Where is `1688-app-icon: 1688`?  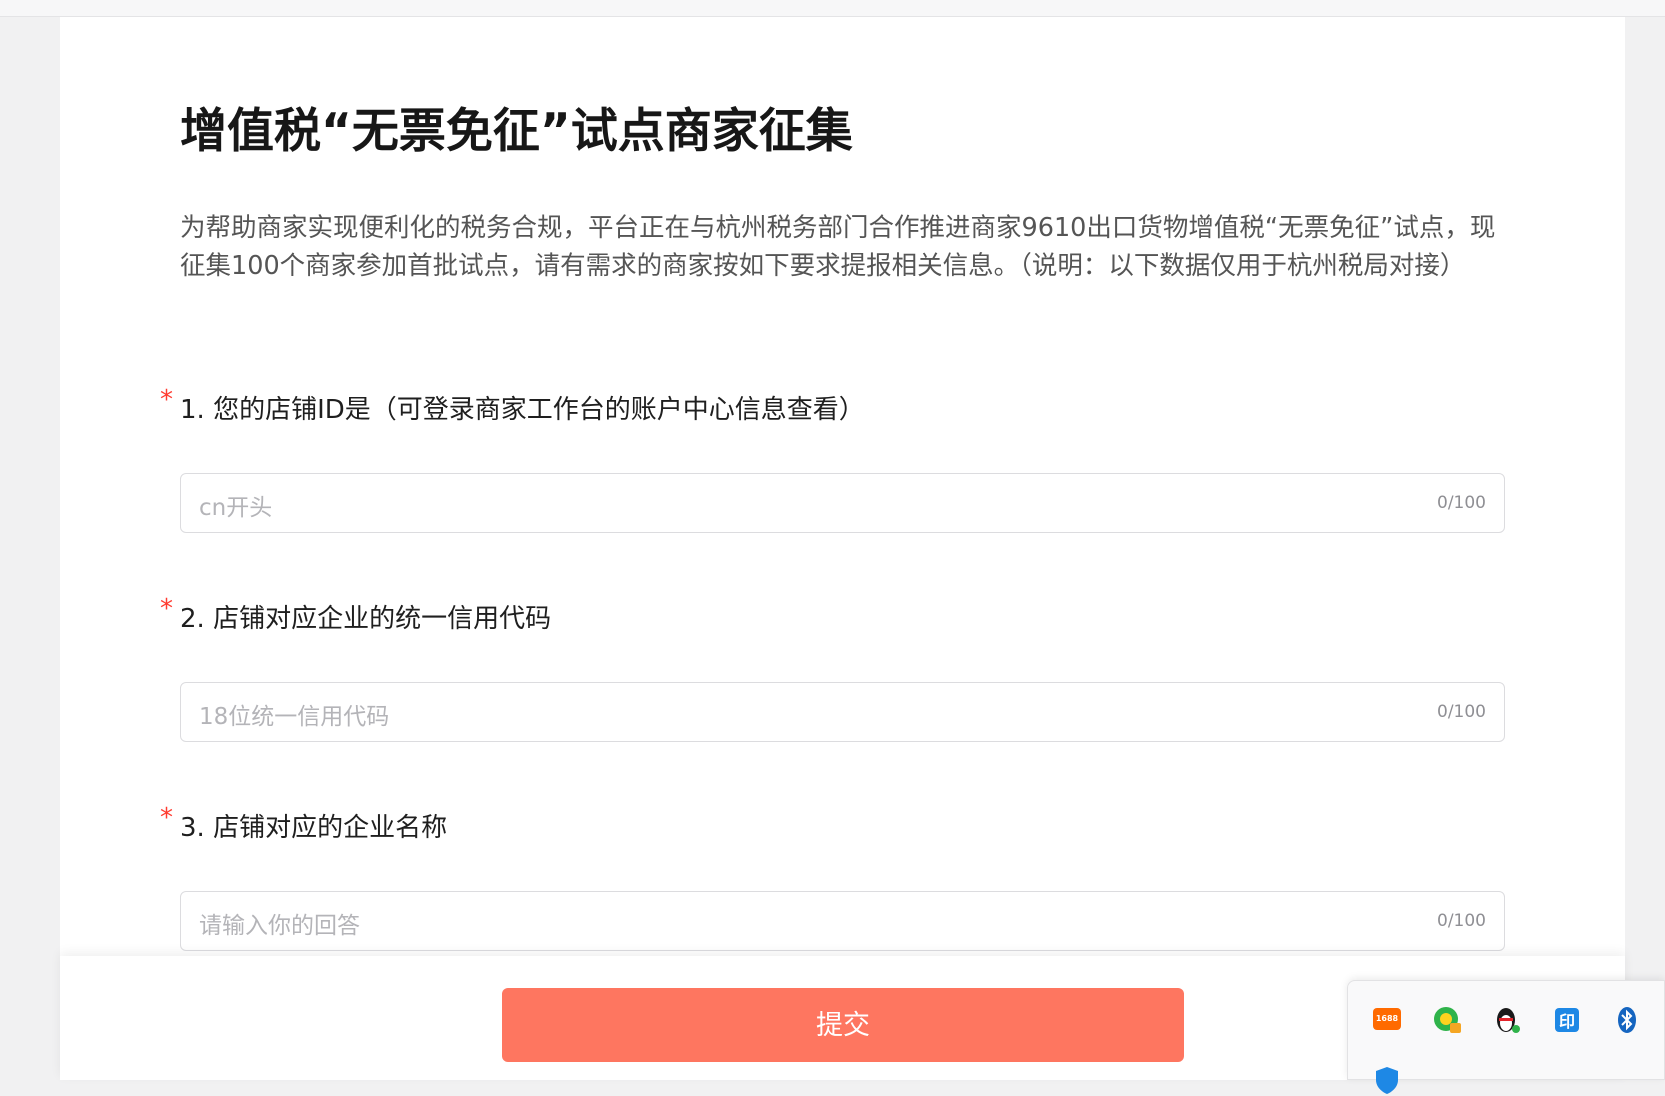
1688-app-icon: 1688 is located at coordinates (1387, 1020).